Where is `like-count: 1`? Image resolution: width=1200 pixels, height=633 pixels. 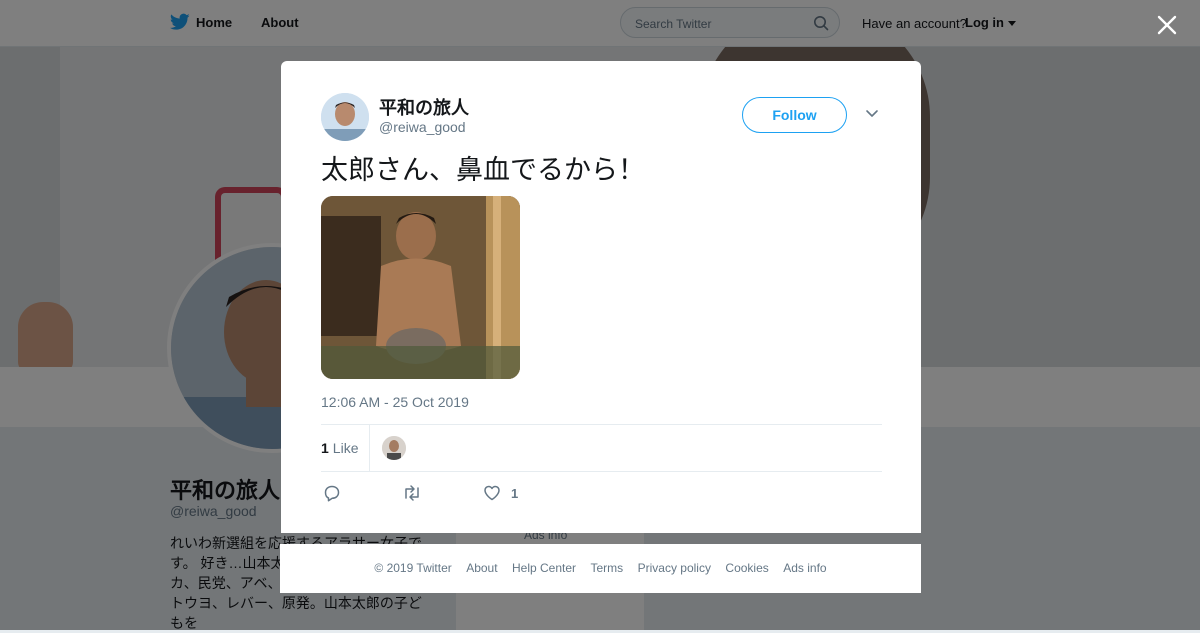
like-count: 1 is located at coordinates (515, 493).